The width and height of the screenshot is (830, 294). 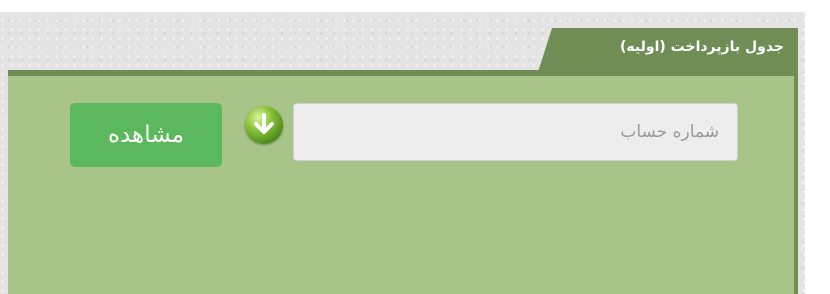 What do you see at coordinates (146, 135) in the screenshot?
I see `view-button: مشاهده` at bounding box center [146, 135].